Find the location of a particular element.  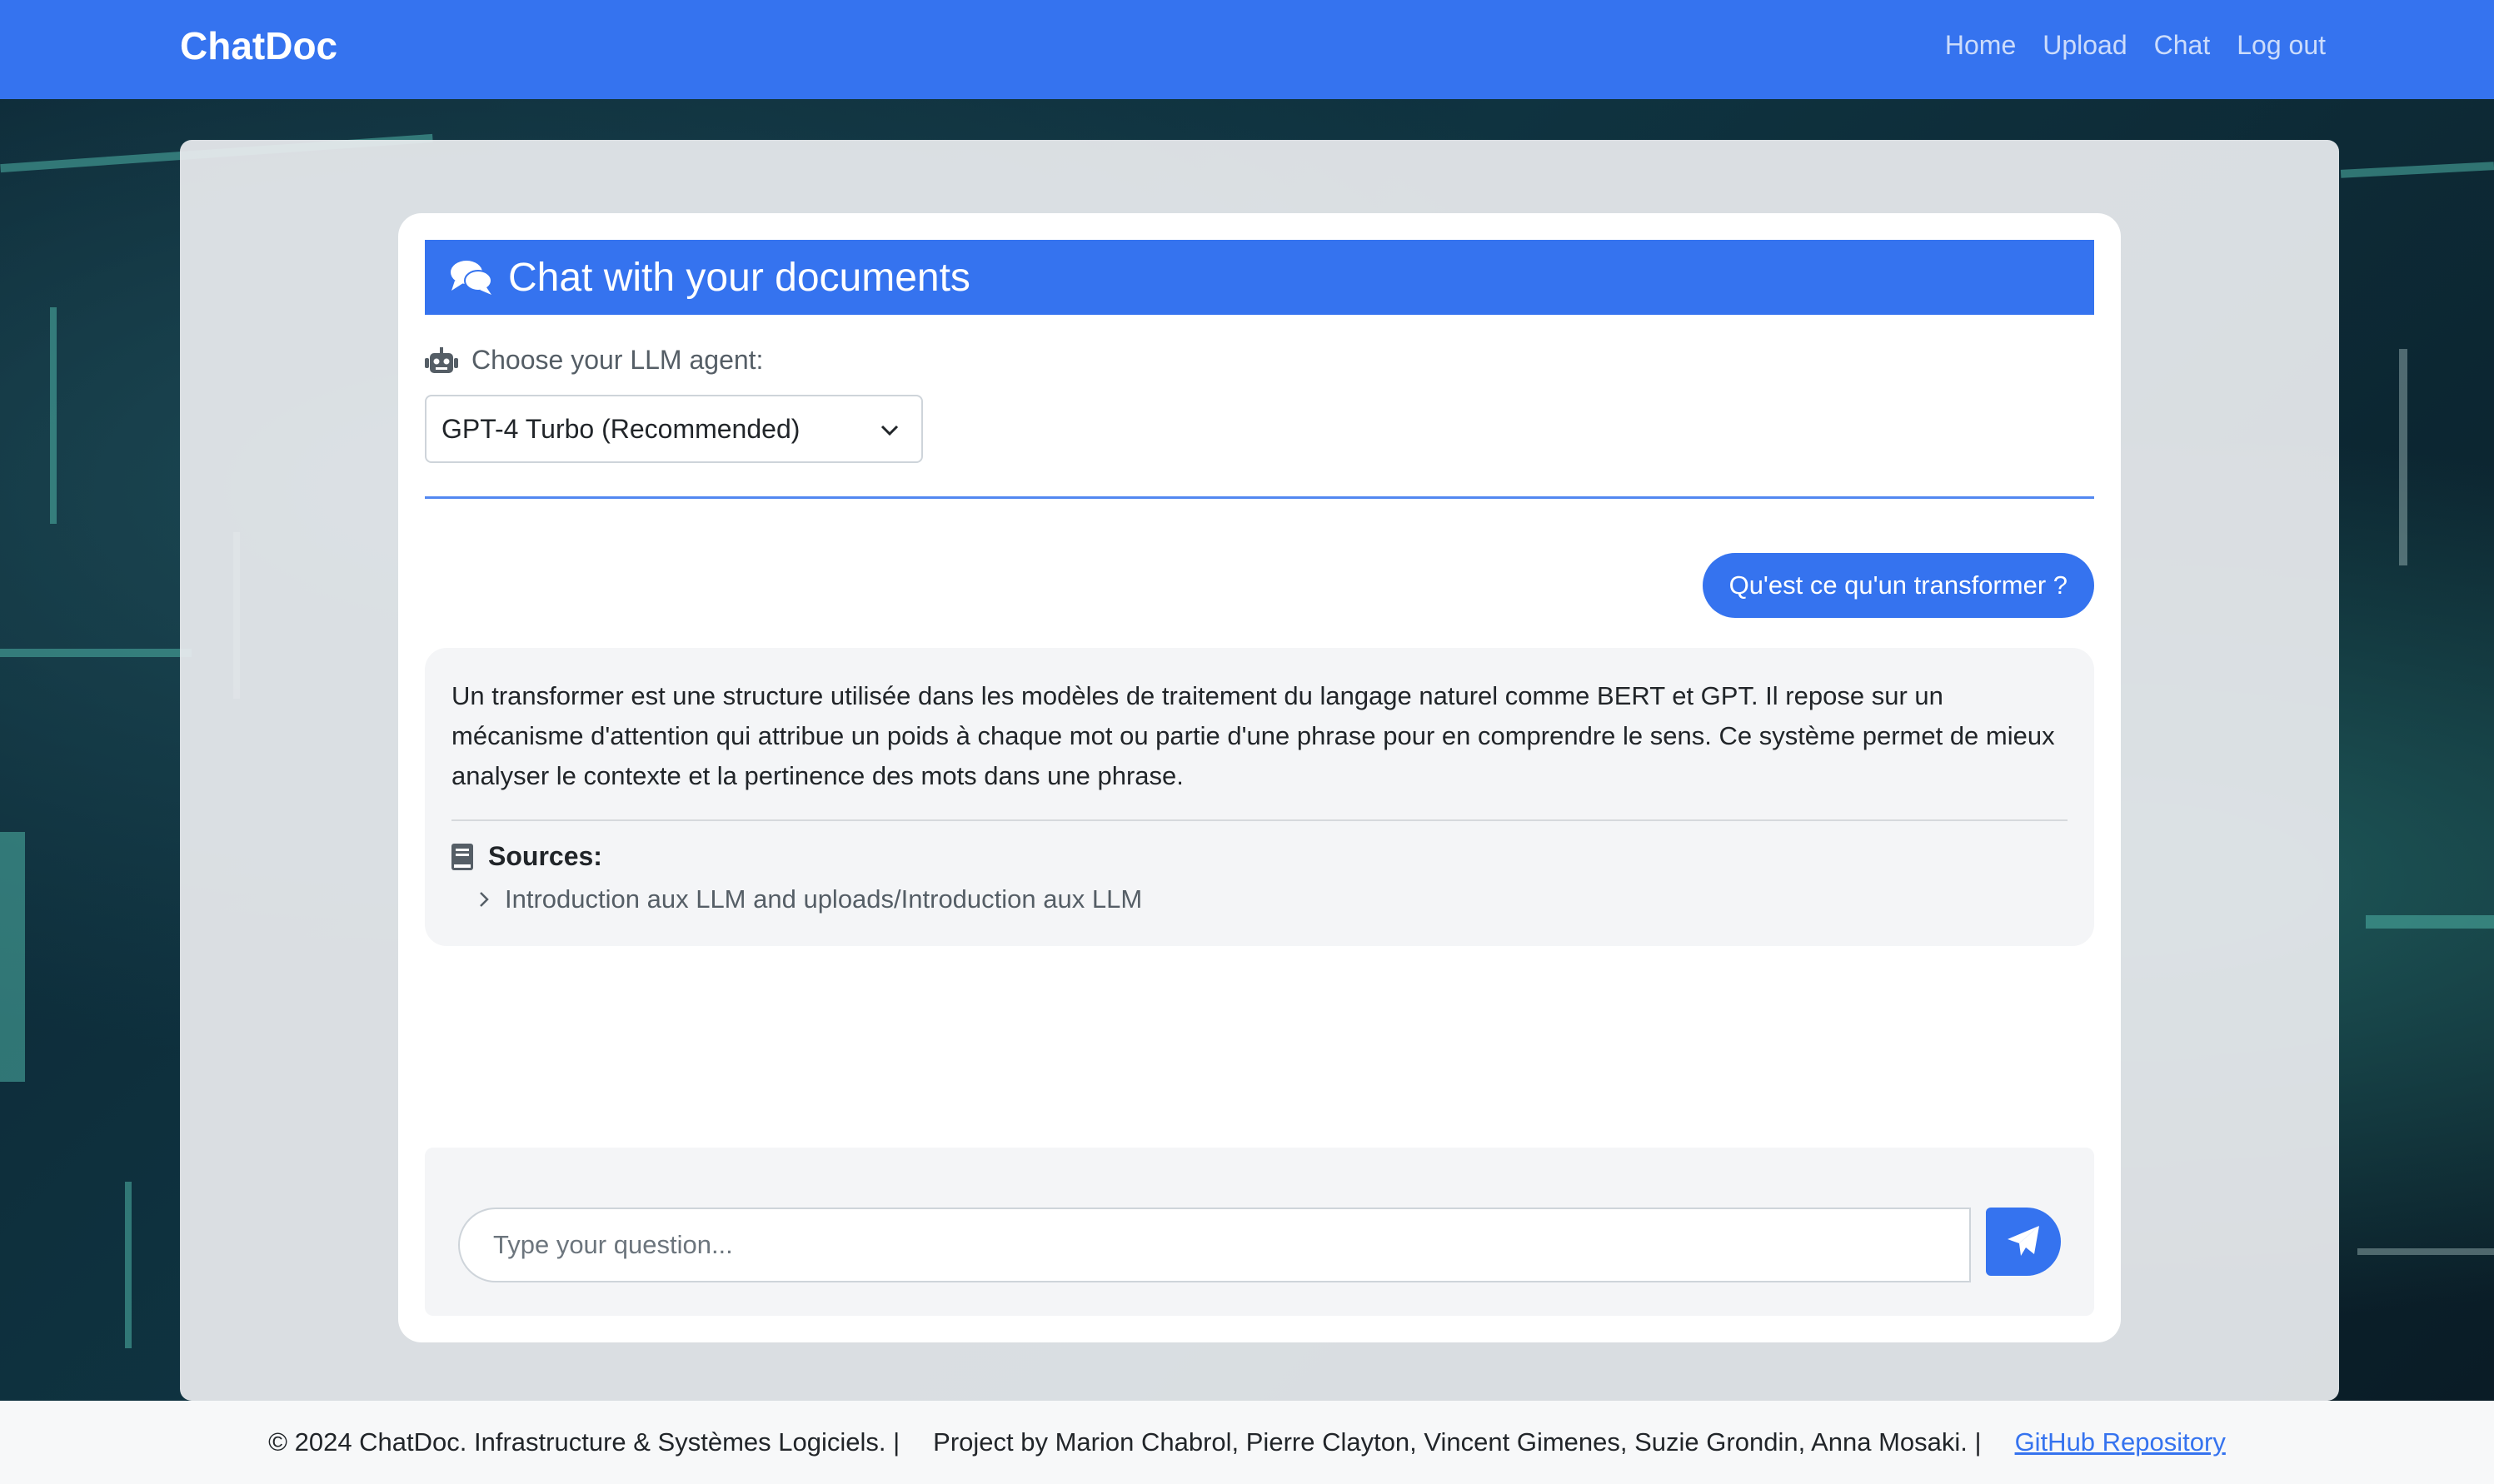

card-title: Chat with your documents is located at coordinates (739, 277).